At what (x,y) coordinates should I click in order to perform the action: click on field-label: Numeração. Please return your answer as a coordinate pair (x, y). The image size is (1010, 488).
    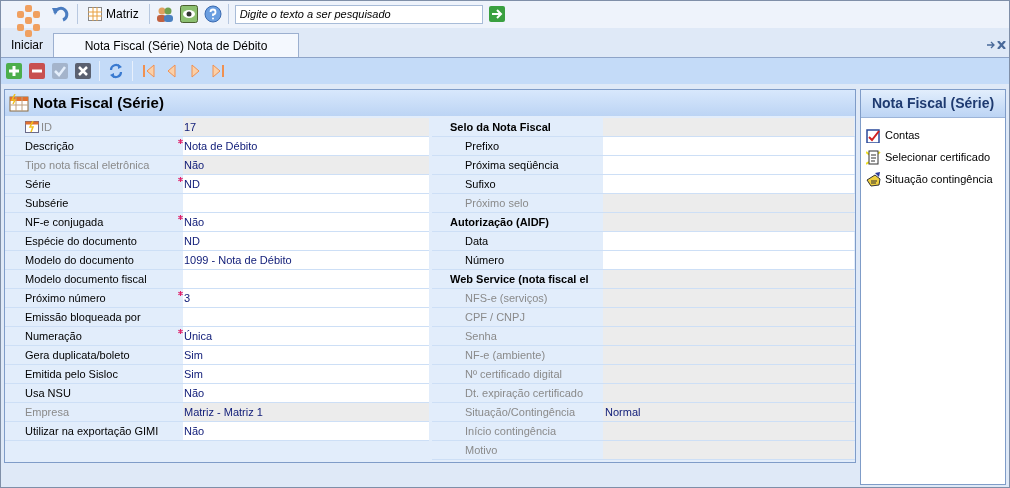
    Looking at the image, I should click on (53, 336).